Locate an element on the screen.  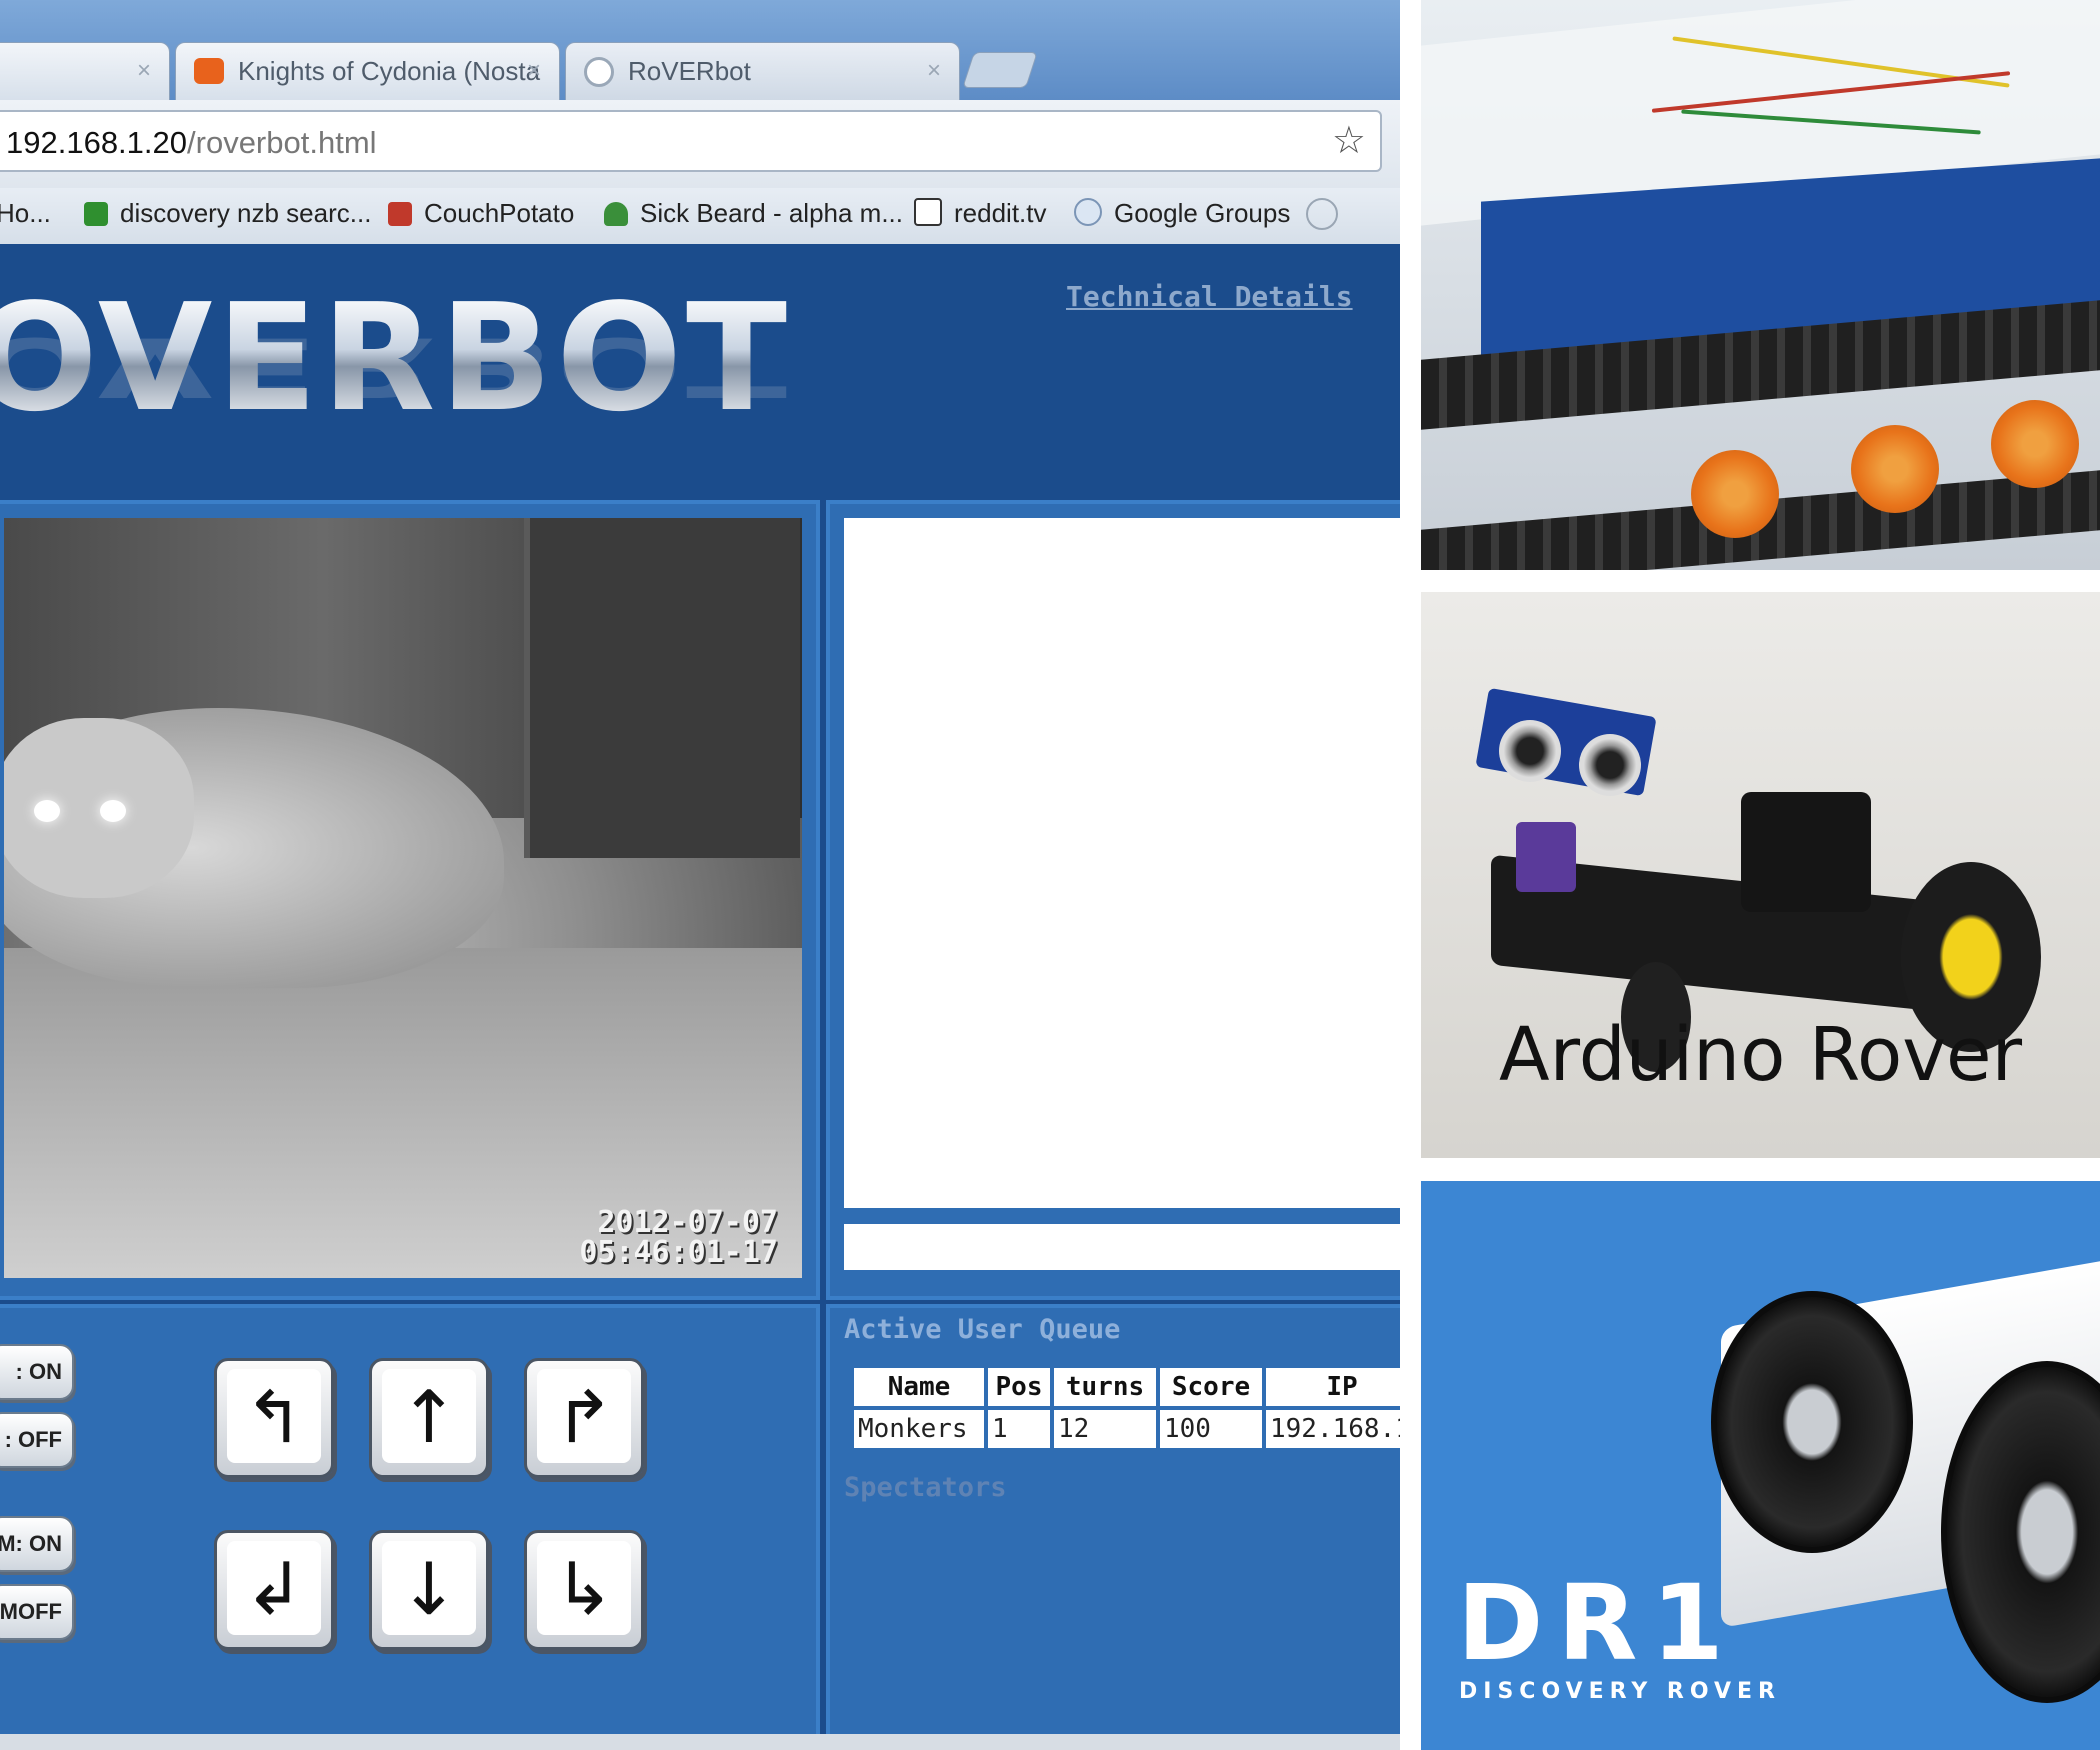
down-arrow-icon: ↓ is located at coordinates (429, 1589).